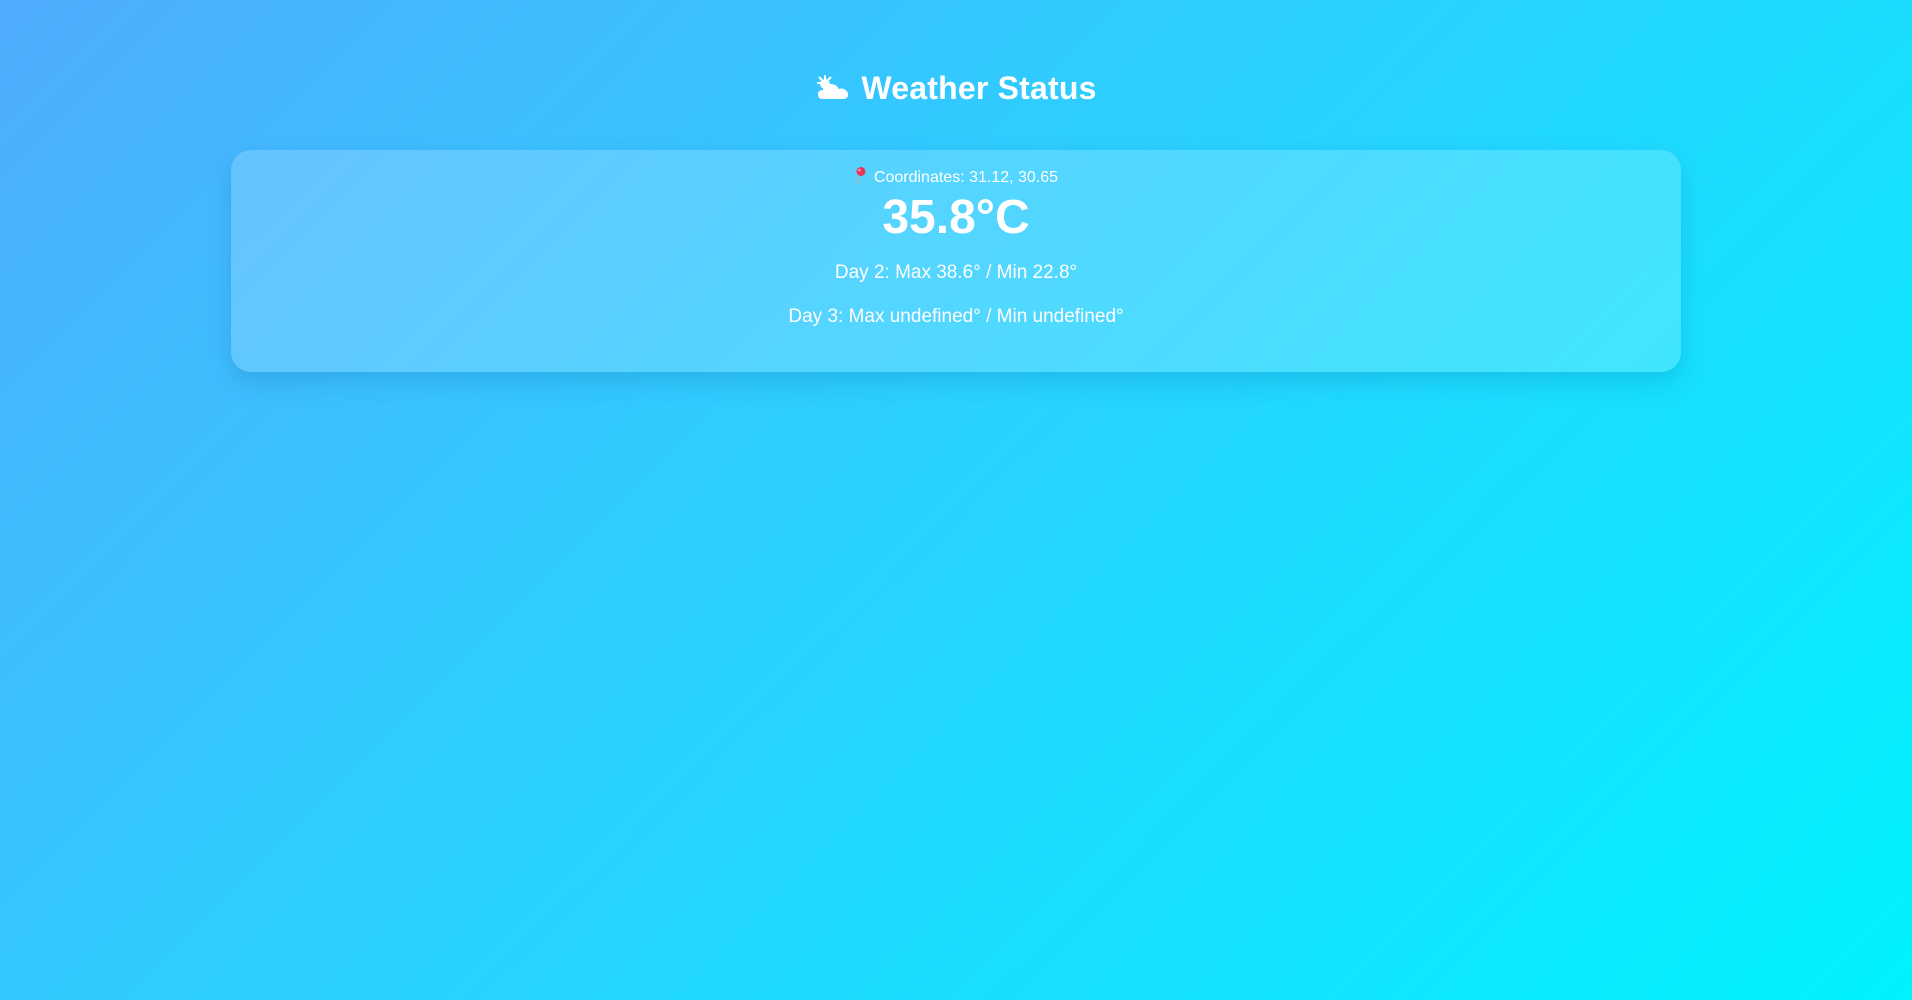  Describe the element at coordinates (979, 88) in the screenshot. I see `page-title: Weather Status` at that location.